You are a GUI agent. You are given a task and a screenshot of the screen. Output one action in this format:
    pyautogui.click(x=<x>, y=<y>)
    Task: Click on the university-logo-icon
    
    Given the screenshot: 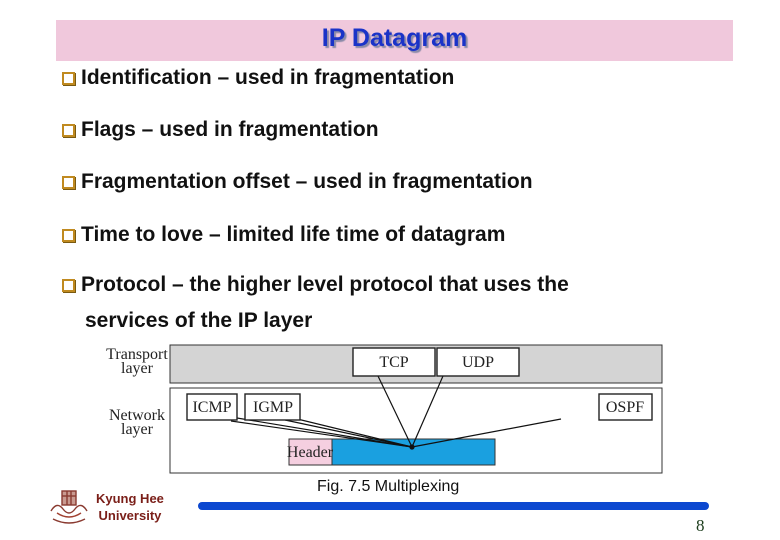 What is the action you would take?
    pyautogui.click(x=69, y=507)
    